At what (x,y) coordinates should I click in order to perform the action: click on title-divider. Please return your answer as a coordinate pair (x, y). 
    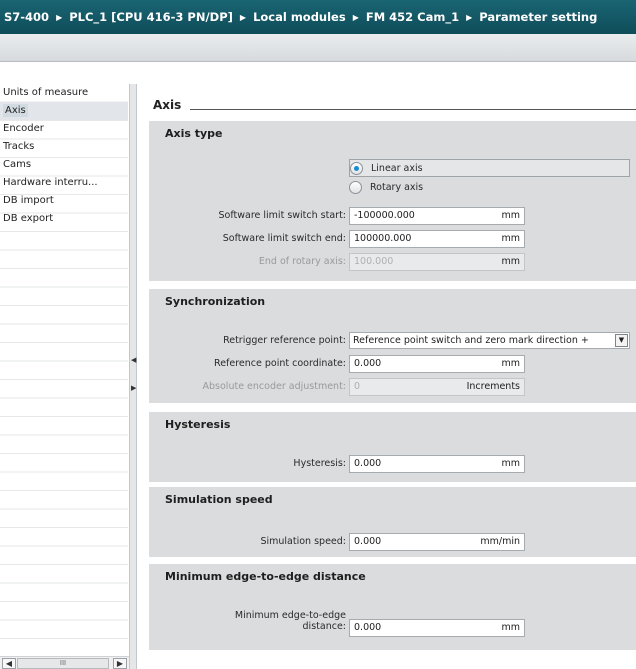
    Looking at the image, I should click on (413, 109).